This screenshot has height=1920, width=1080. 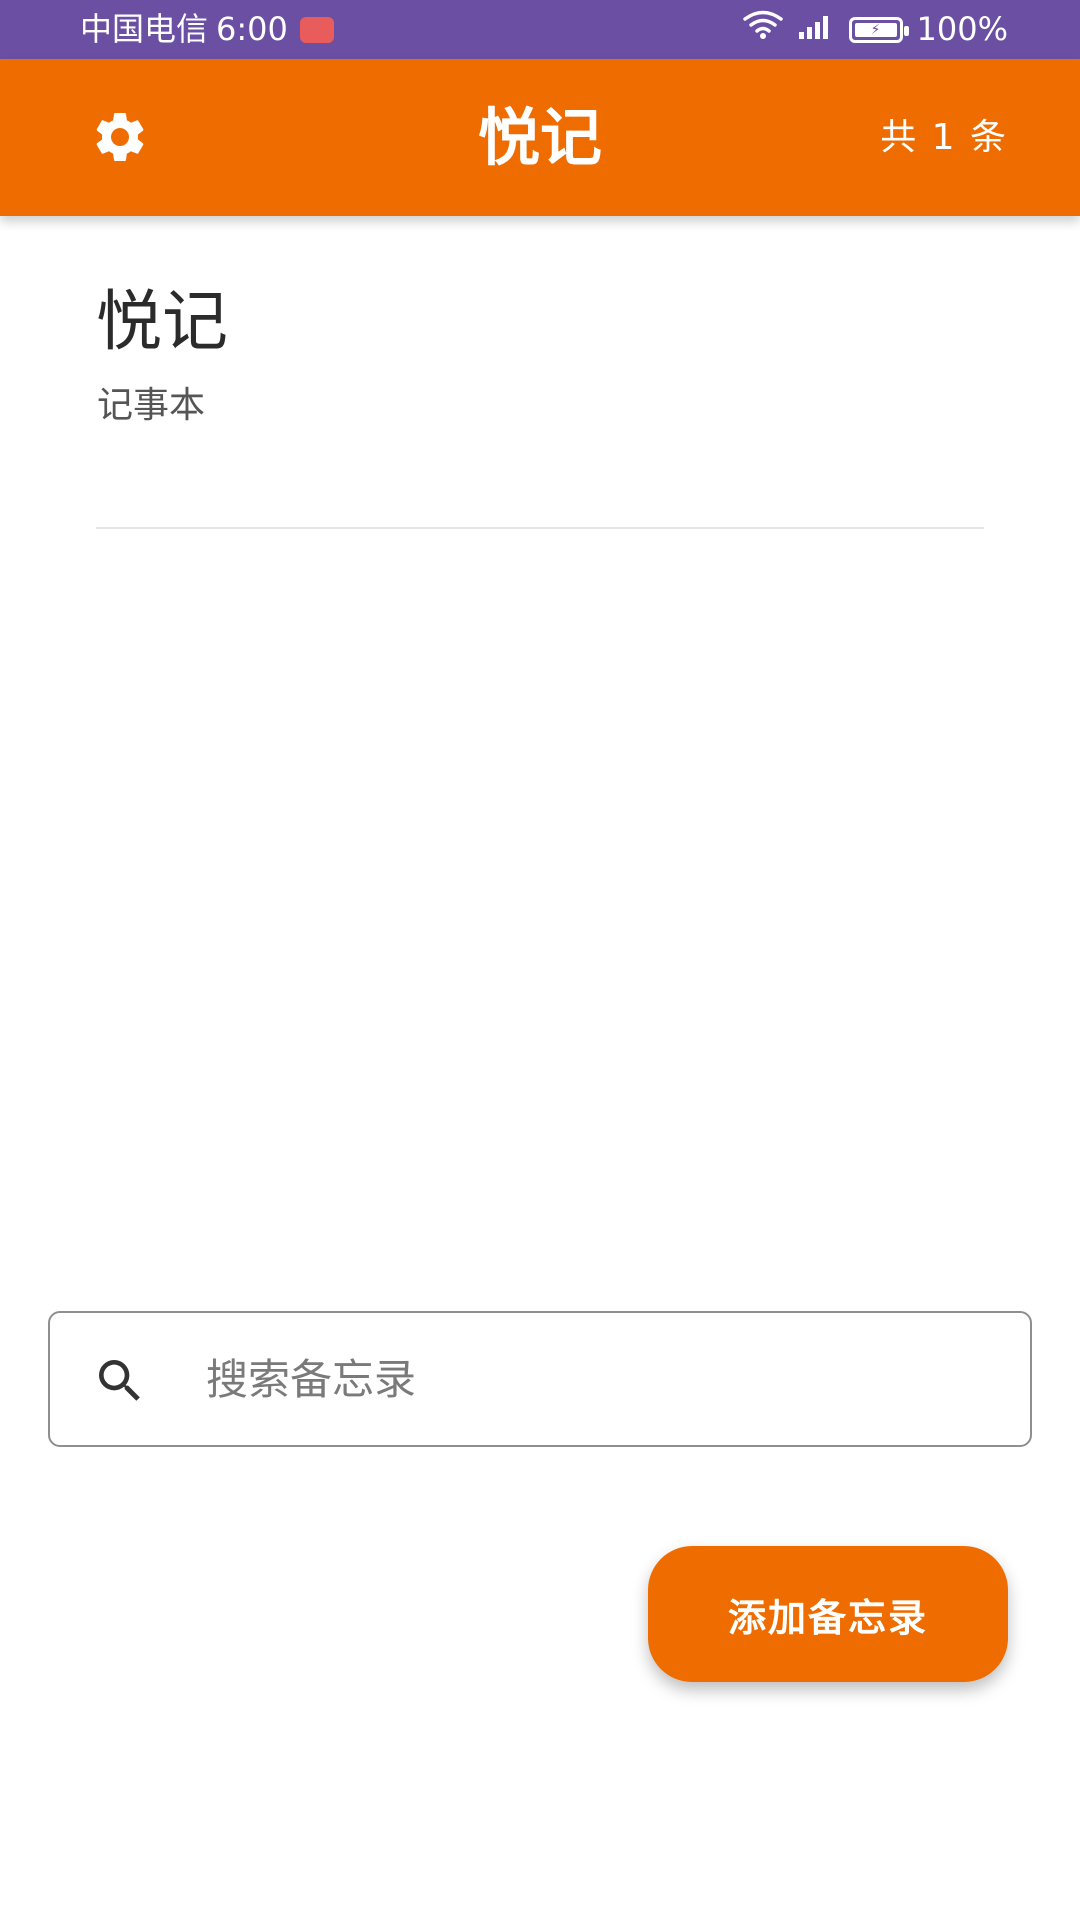 I want to click on page-title: 悦记, so click(x=162, y=321).